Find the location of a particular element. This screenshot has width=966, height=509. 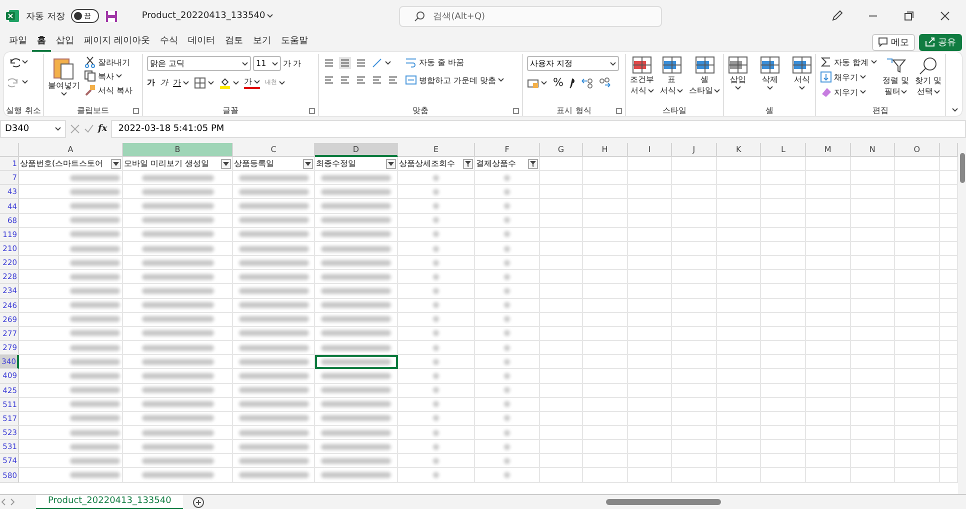

share-button: 공유 is located at coordinates (940, 42).